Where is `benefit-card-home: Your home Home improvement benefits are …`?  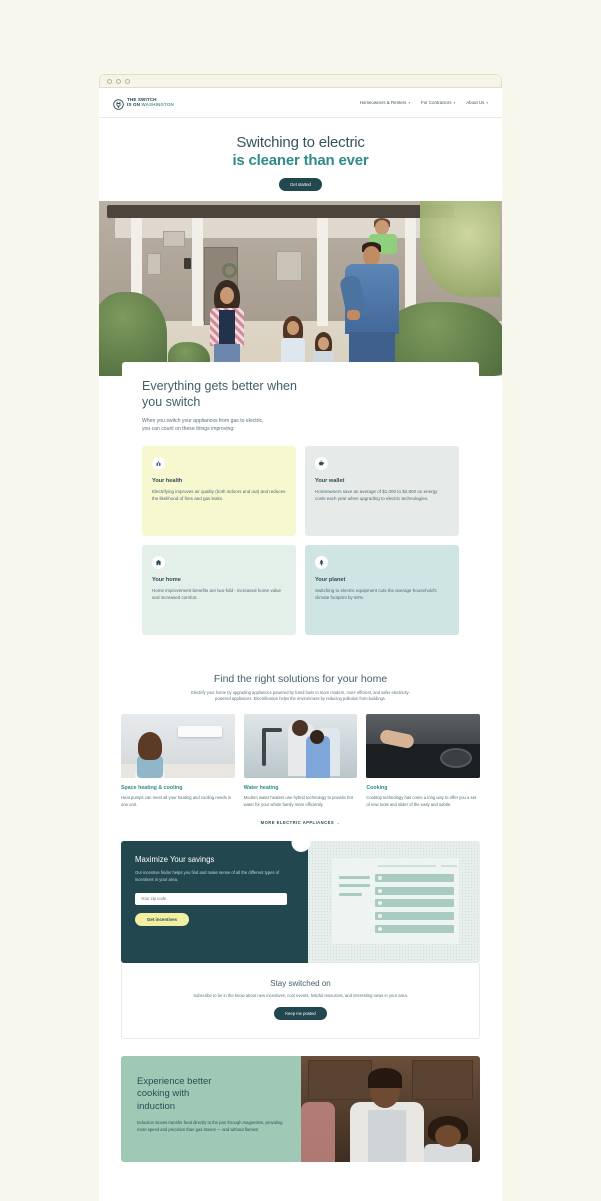 benefit-card-home: Your home Home improvement benefits are … is located at coordinates (219, 589).